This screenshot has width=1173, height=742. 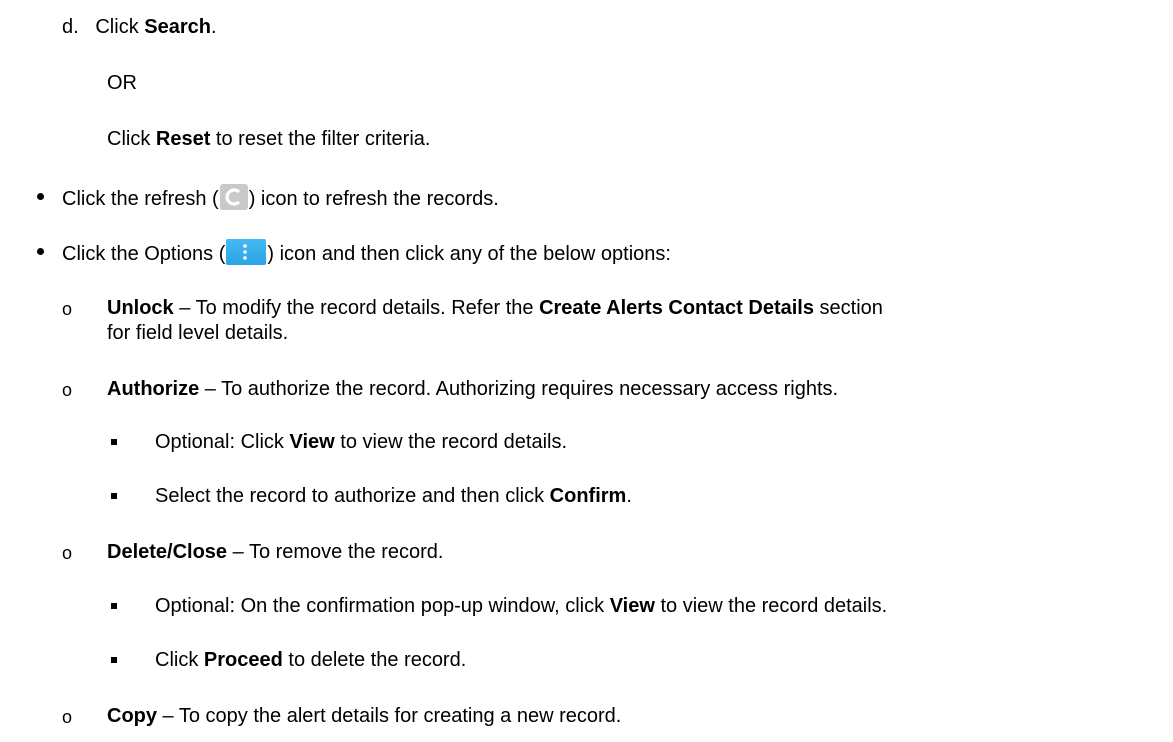 What do you see at coordinates (167, 552) in the screenshot?
I see `delete-close-label: Delete/Close` at bounding box center [167, 552].